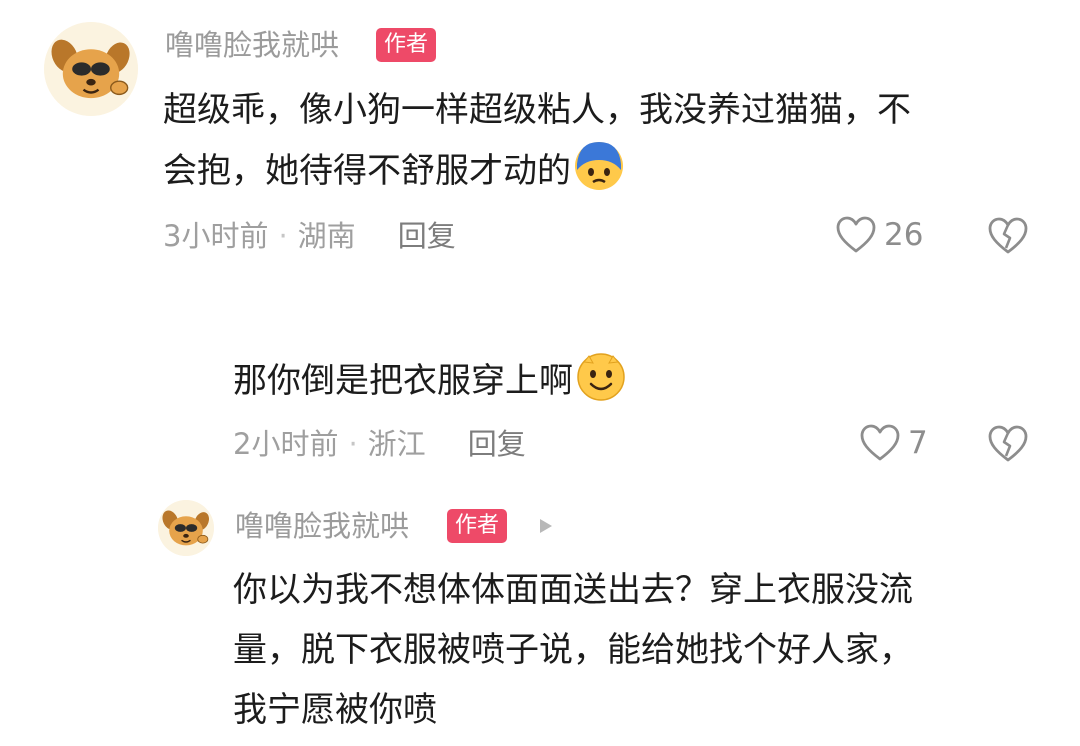 This screenshot has height=746, width=1080. I want to click on crying-emoji-icon, so click(599, 166).